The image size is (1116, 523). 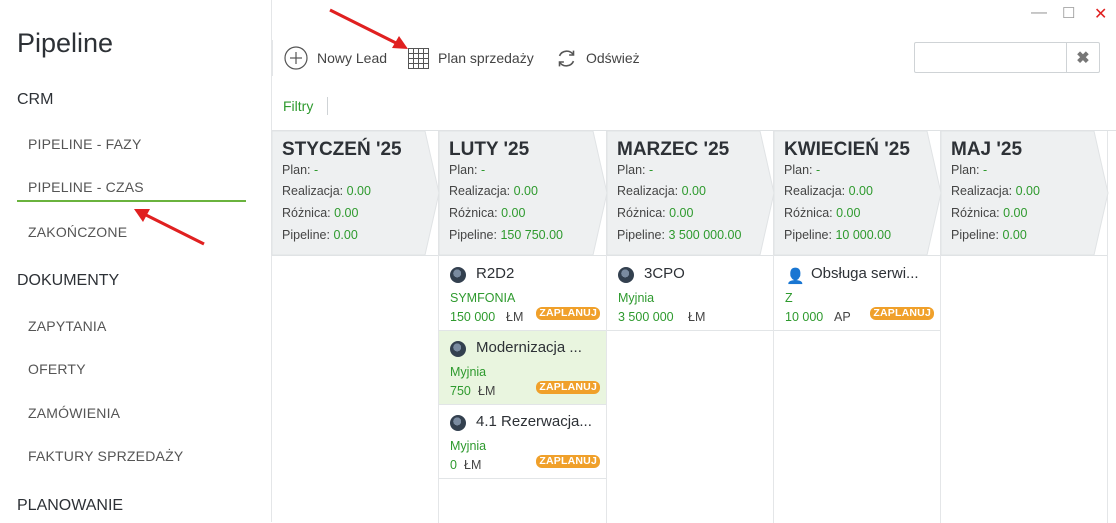 I want to click on pipeline-value: 10 000.00, so click(x=863, y=235).